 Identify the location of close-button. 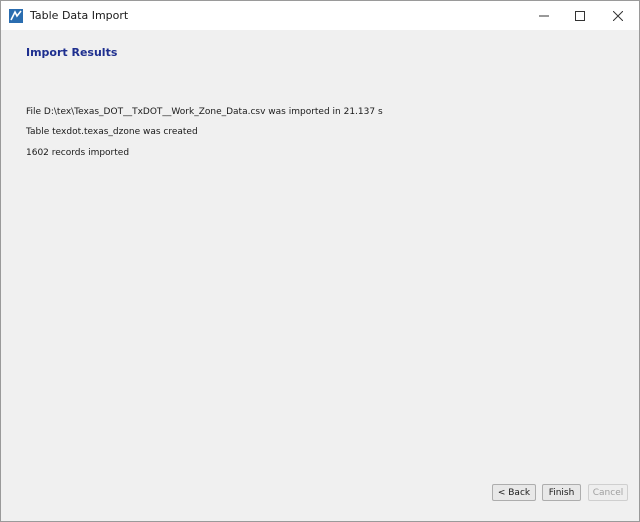
(618, 15).